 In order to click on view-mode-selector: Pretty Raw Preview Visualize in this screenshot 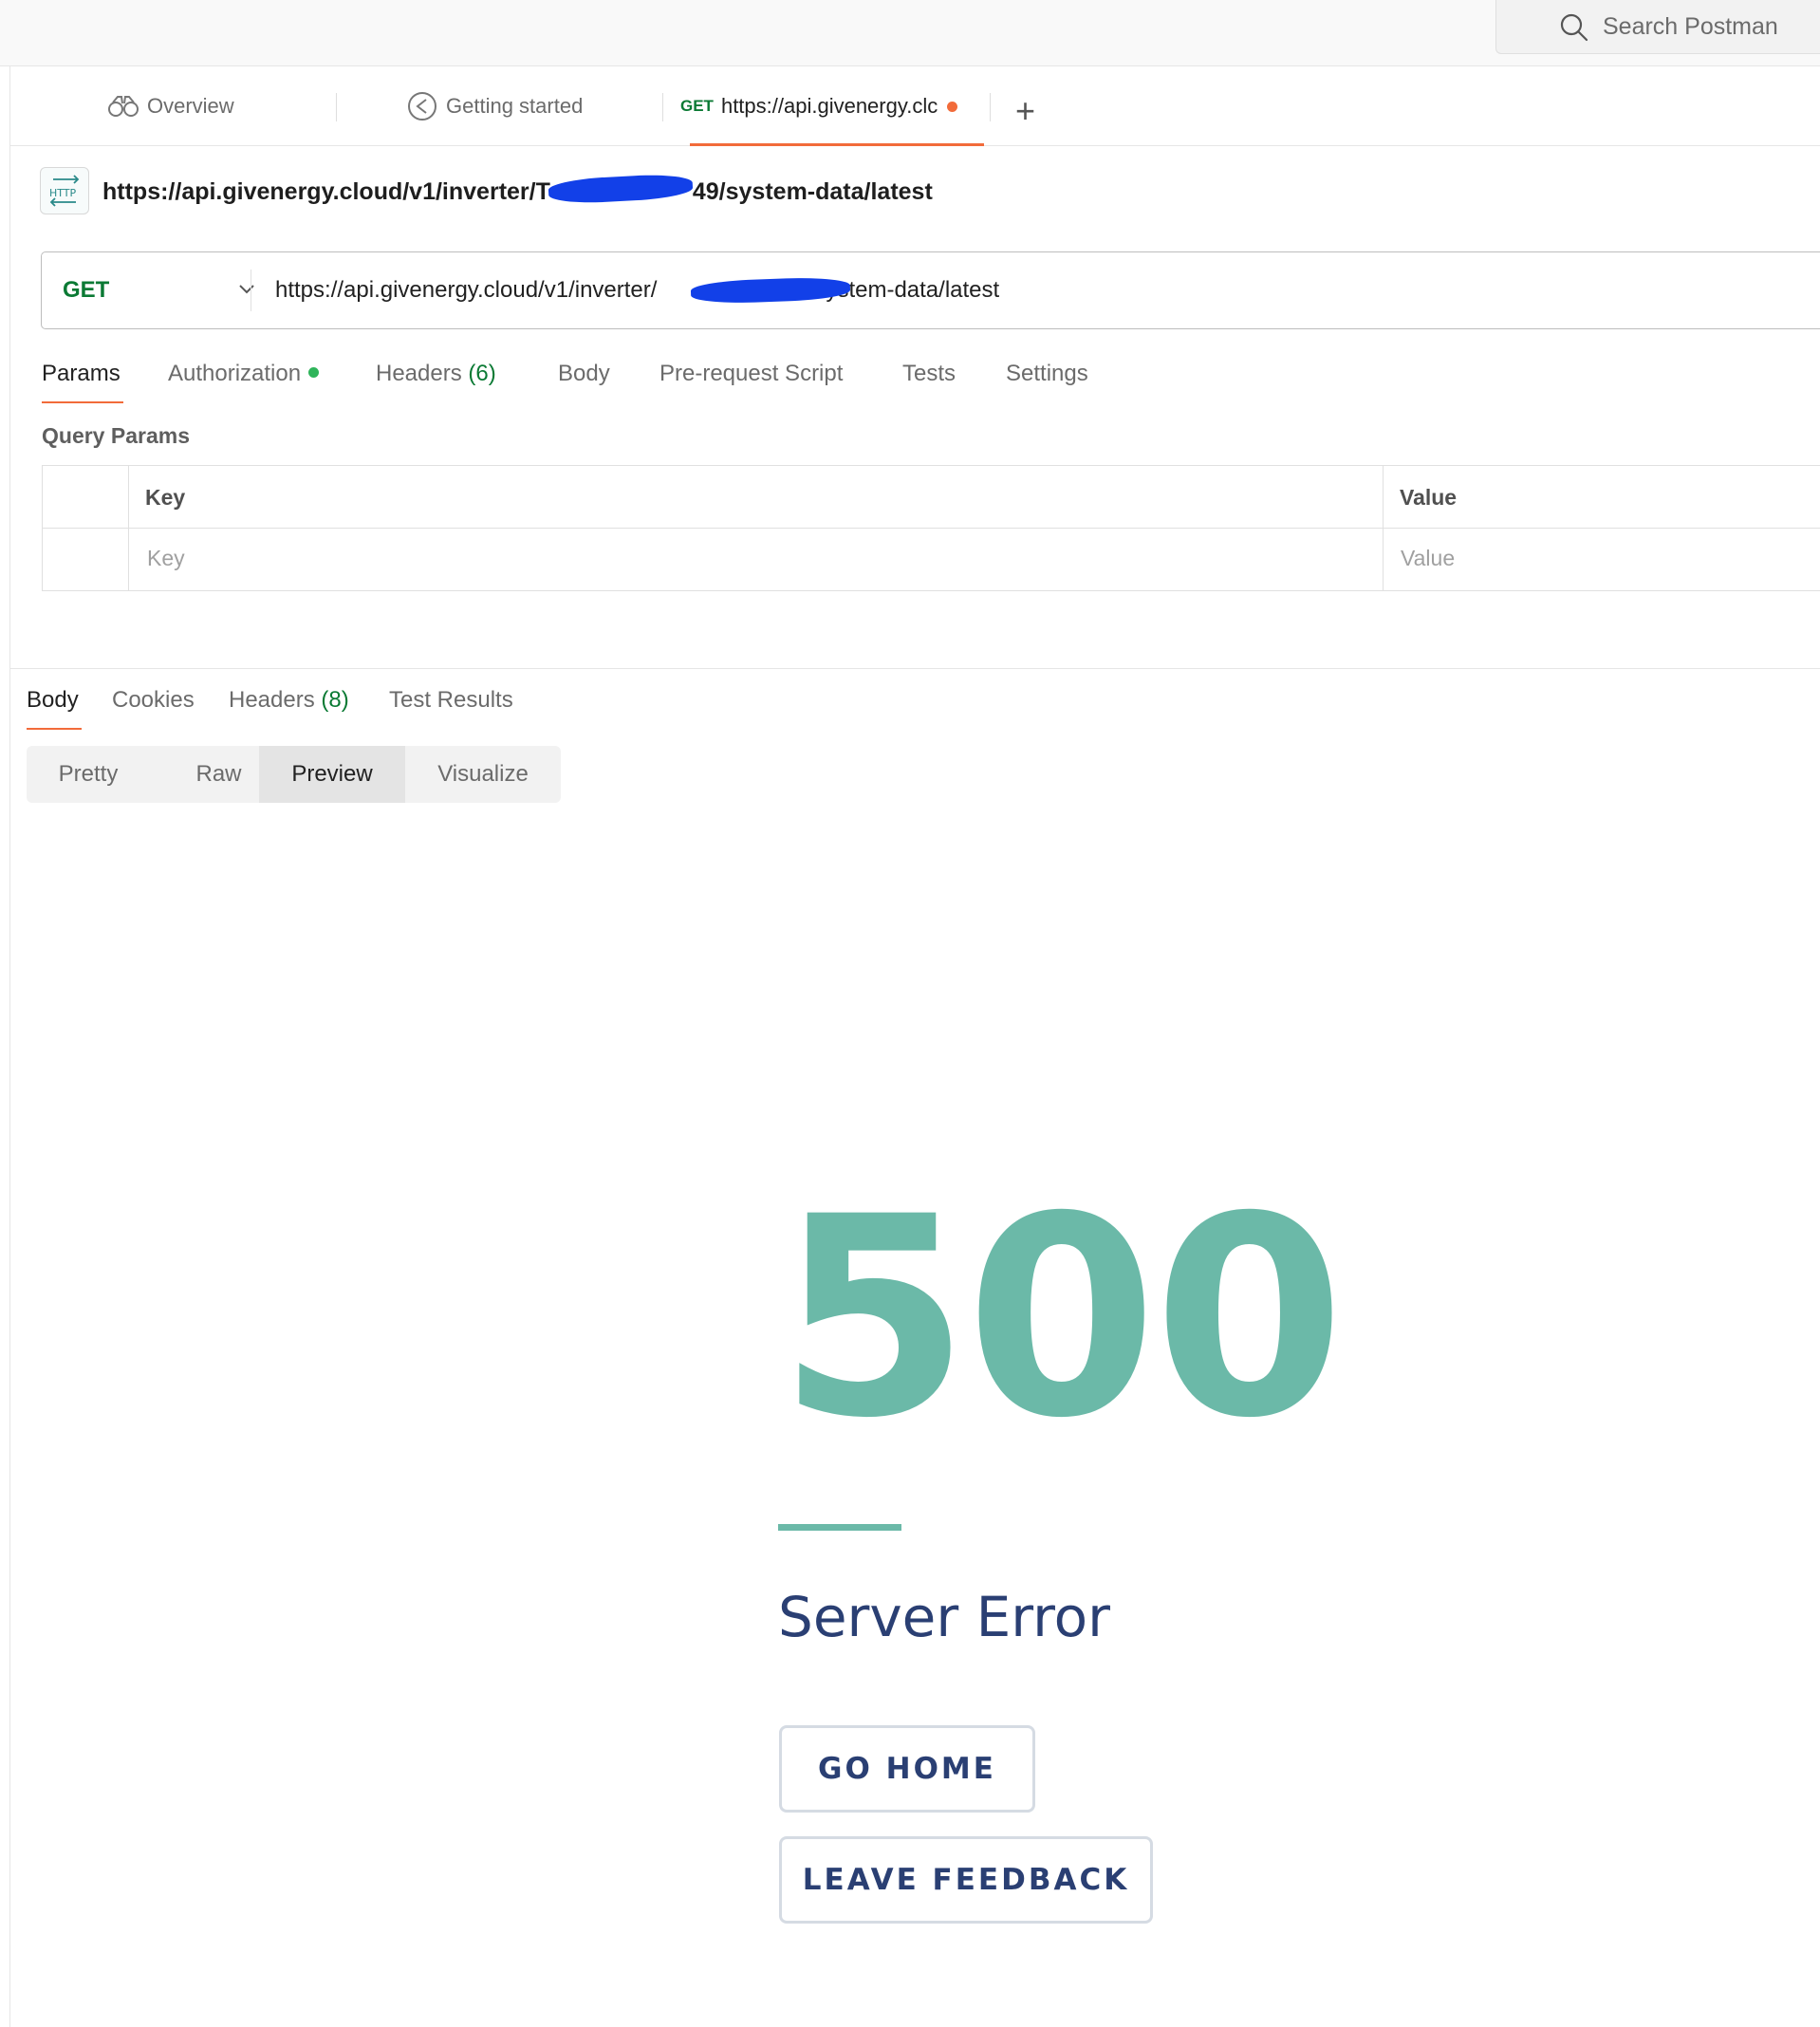, I will do `click(294, 774)`.